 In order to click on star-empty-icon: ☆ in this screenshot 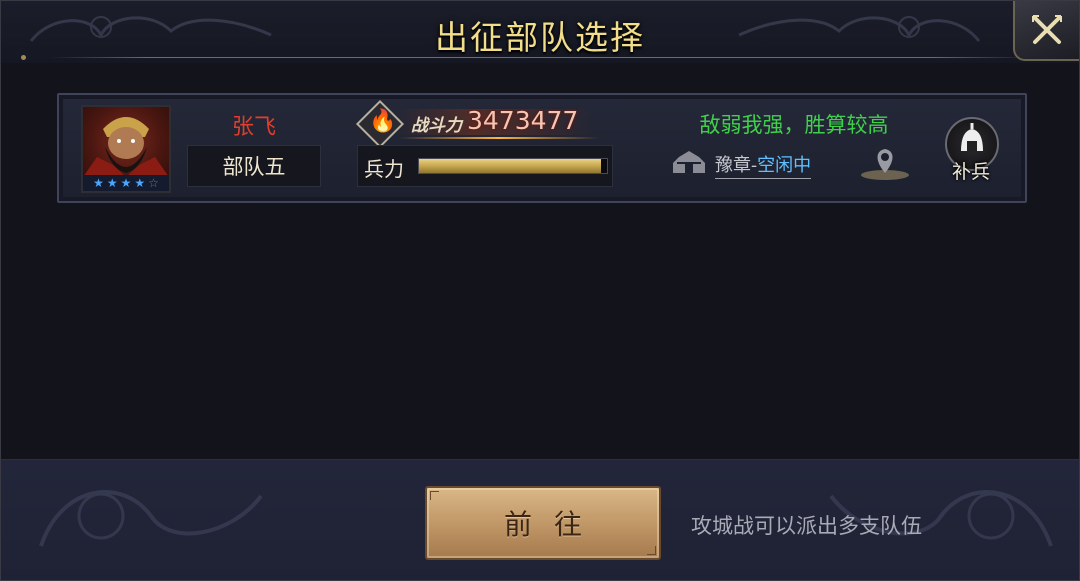, I will do `click(153, 183)`.